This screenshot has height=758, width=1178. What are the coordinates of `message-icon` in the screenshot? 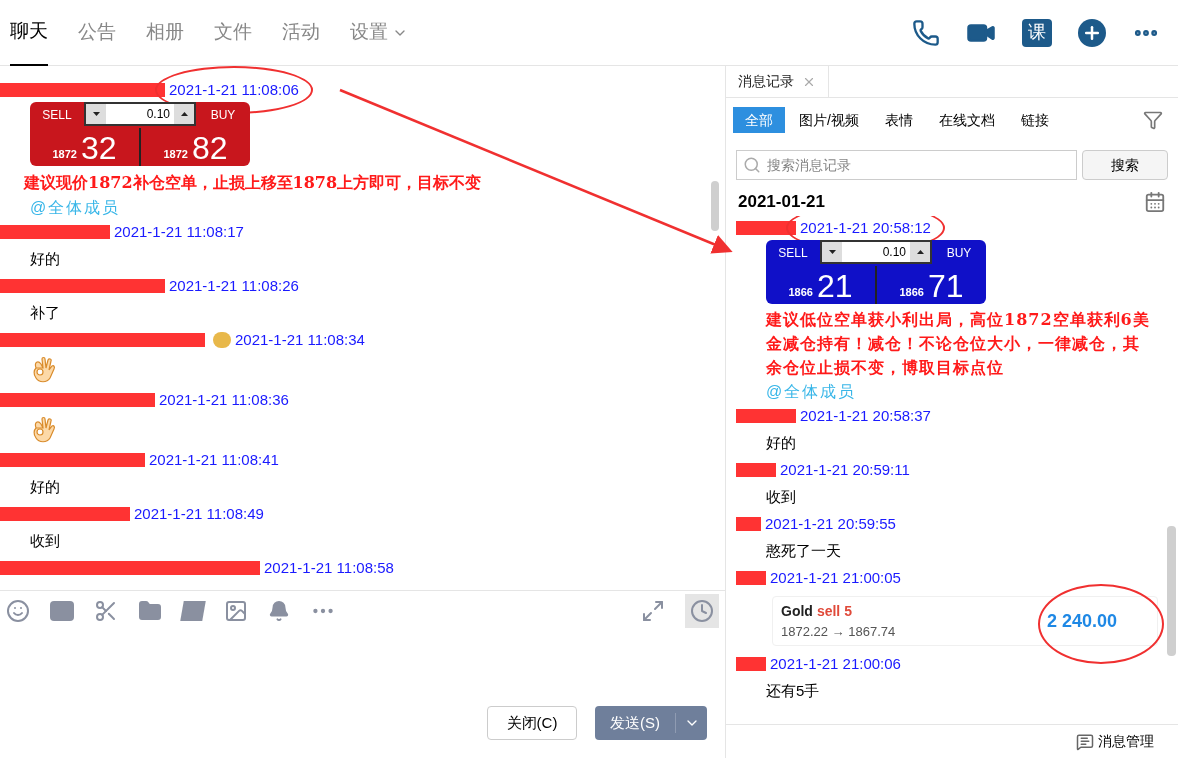 It's located at (1085, 741).